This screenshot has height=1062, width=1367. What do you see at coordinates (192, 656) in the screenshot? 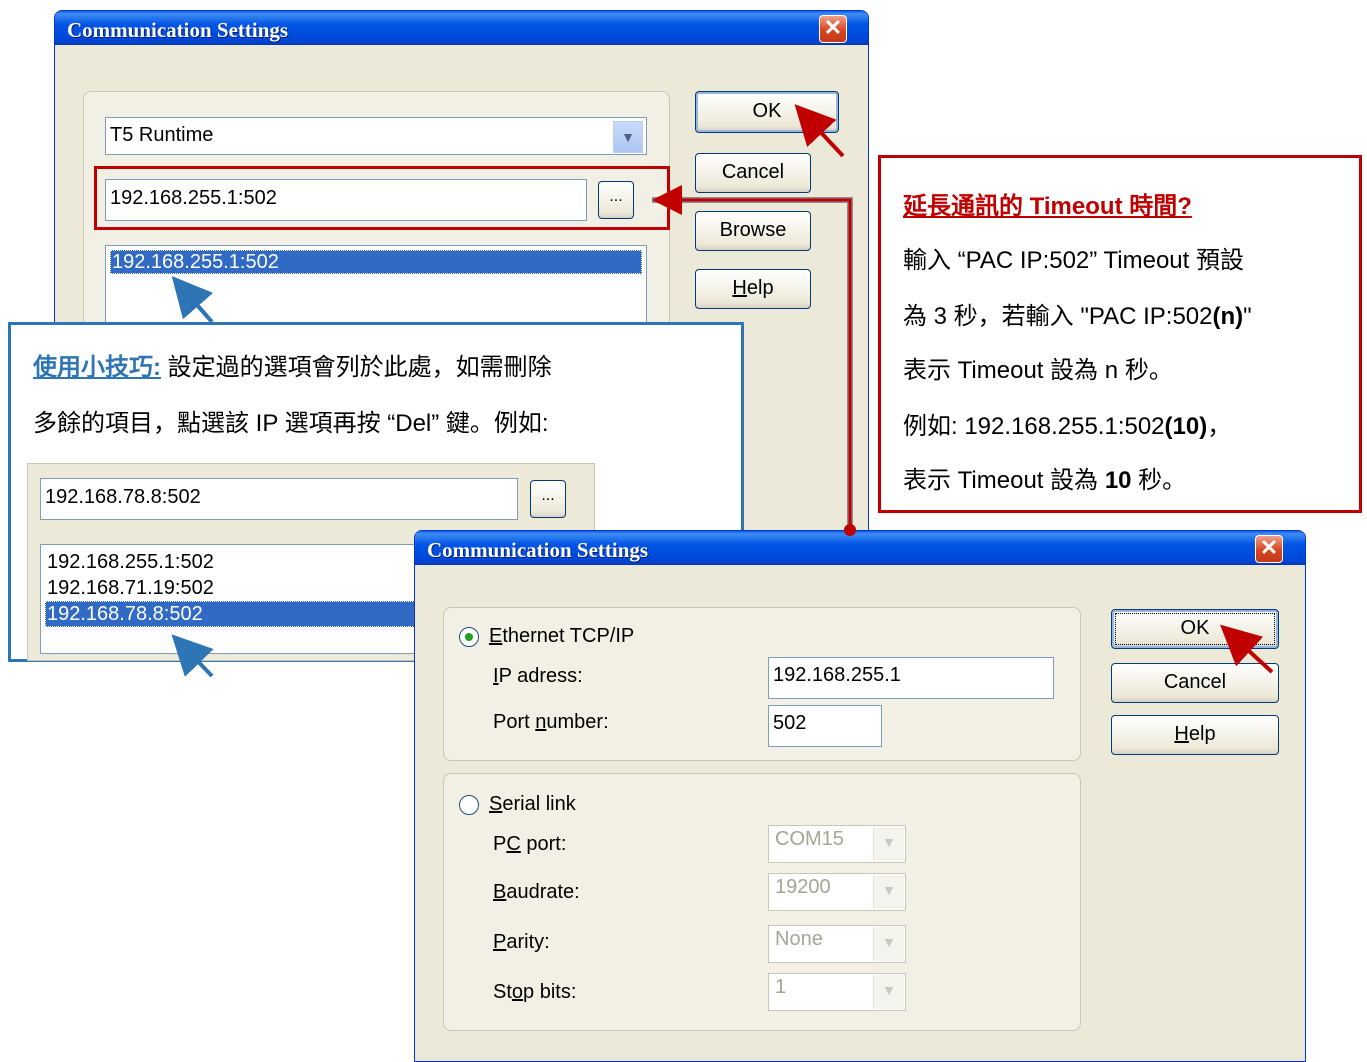
I see `arrow-to-example-item` at bounding box center [192, 656].